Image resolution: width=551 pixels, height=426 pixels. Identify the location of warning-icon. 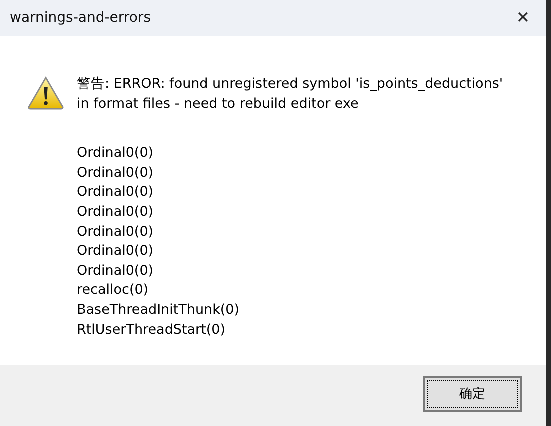
(46, 93).